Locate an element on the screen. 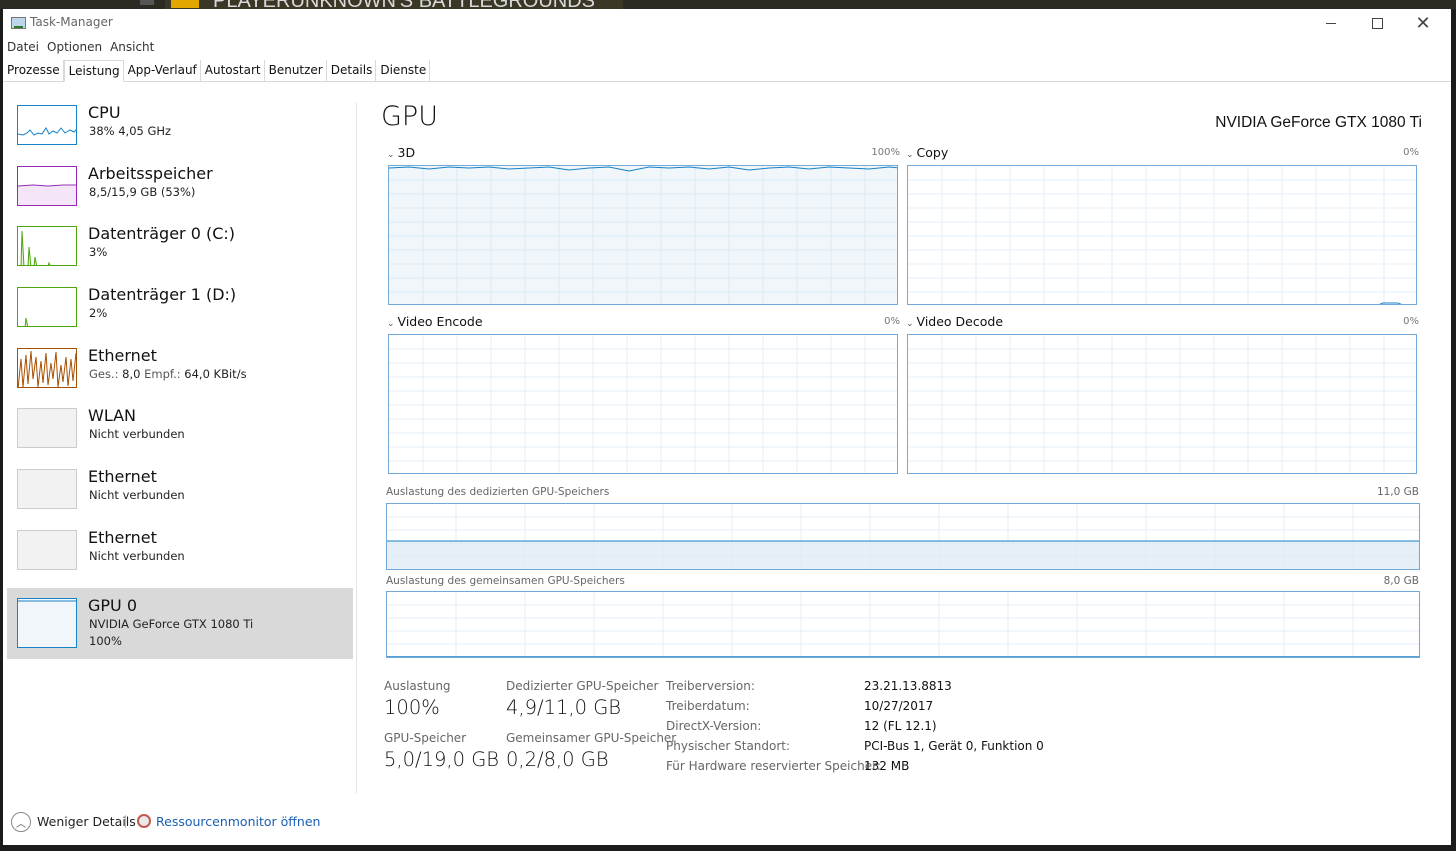 Image resolution: width=1456 pixels, height=851 pixels. engine-video-decode-label: Video Decode is located at coordinates (960, 321).